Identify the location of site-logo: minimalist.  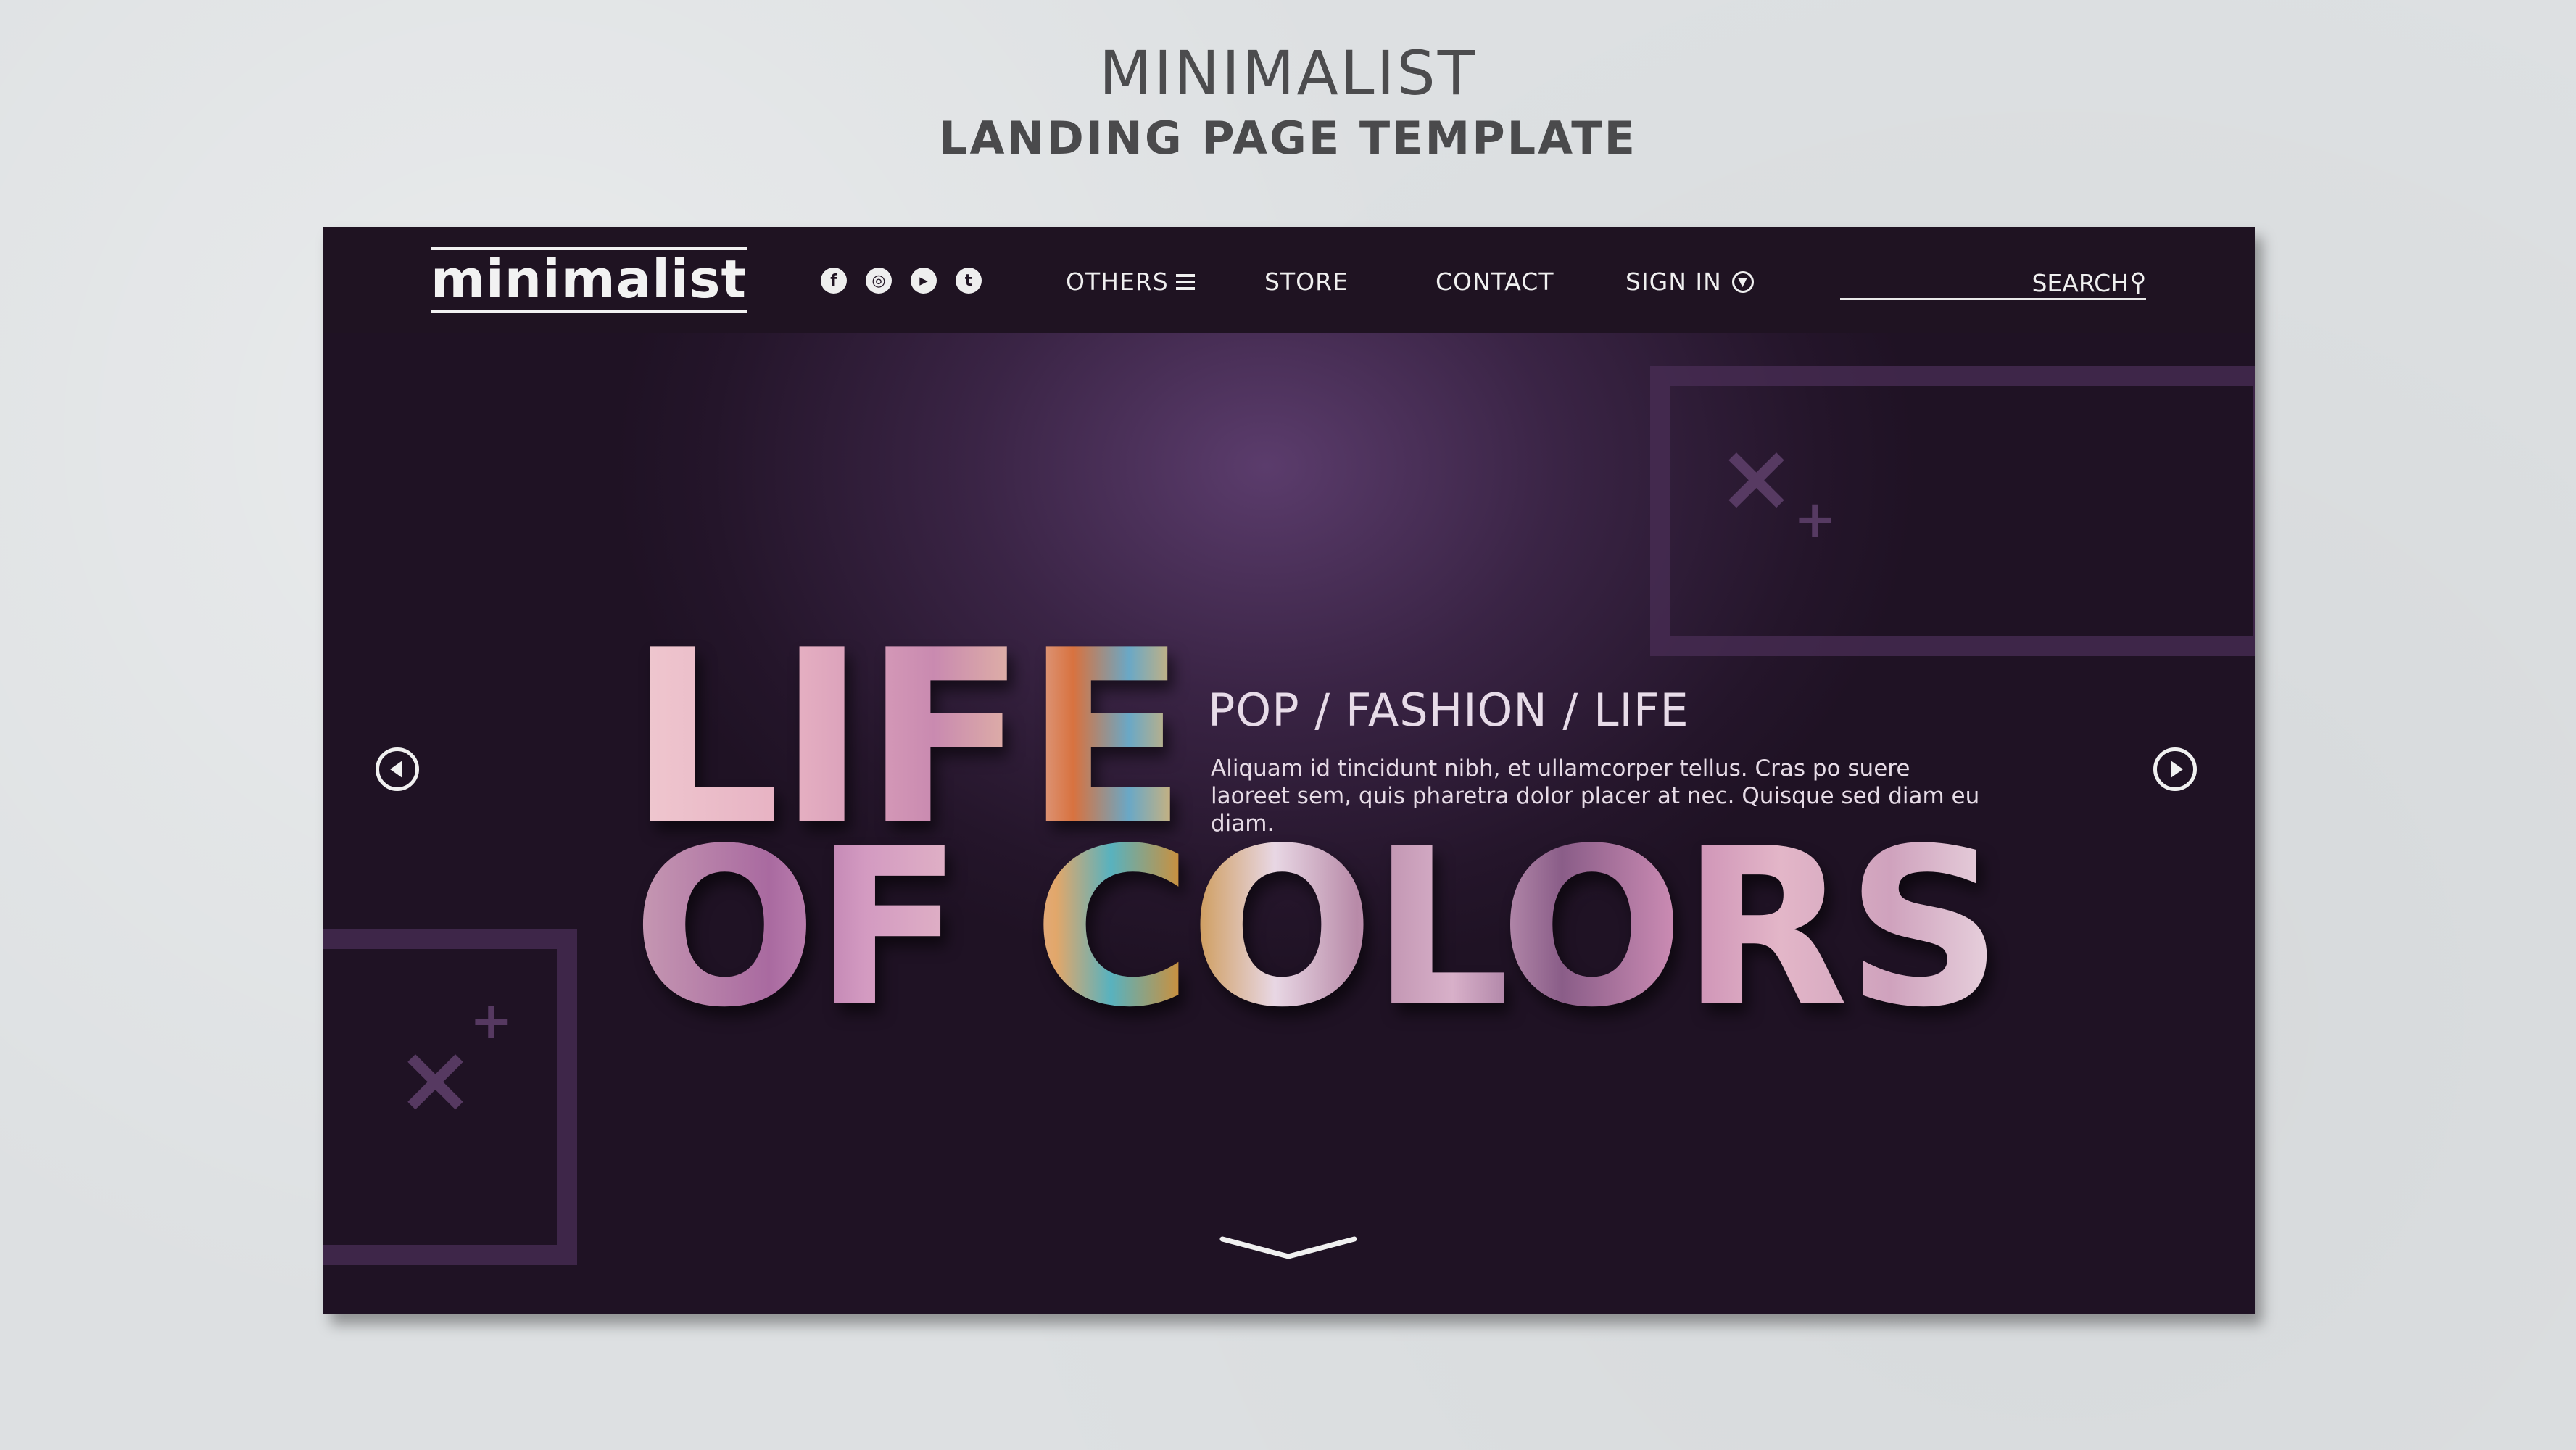
(589, 280).